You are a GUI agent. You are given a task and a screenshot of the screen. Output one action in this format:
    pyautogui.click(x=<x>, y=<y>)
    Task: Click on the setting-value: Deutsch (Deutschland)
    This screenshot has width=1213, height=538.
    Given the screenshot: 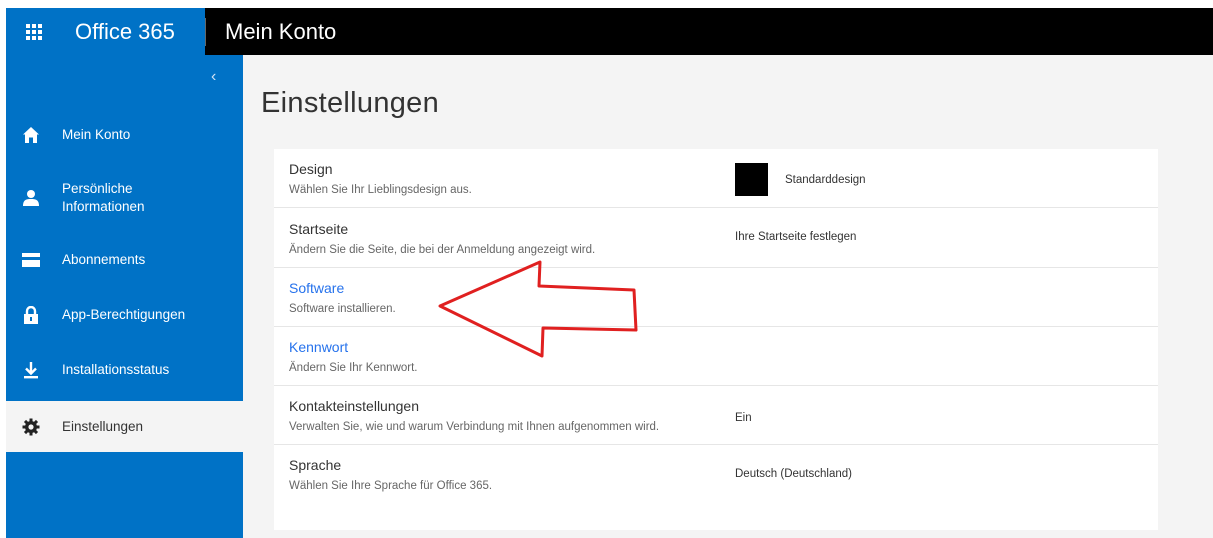 What is the action you would take?
    pyautogui.click(x=793, y=474)
    